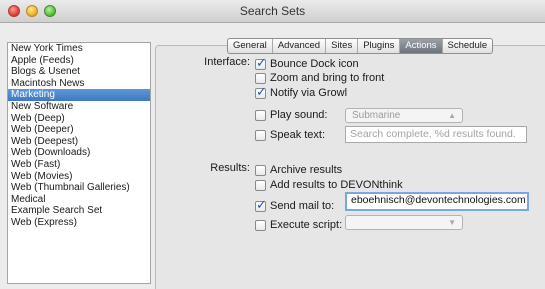 The width and height of the screenshot is (545, 289). What do you see at coordinates (260, 135) in the screenshot?
I see `speak-text-checkbox` at bounding box center [260, 135].